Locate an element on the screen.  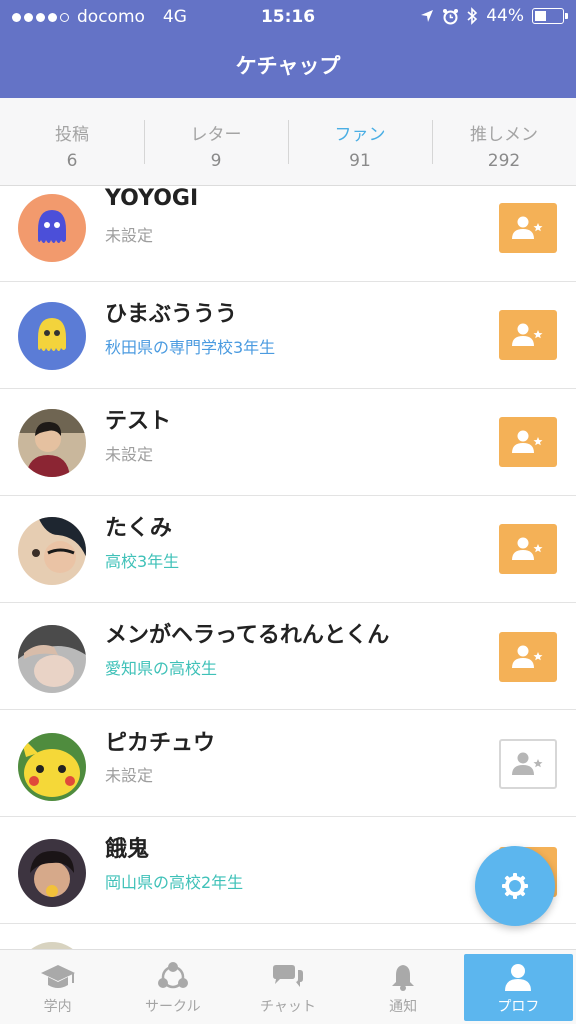
tab-label: チャット is located at coordinates (288, 1007).